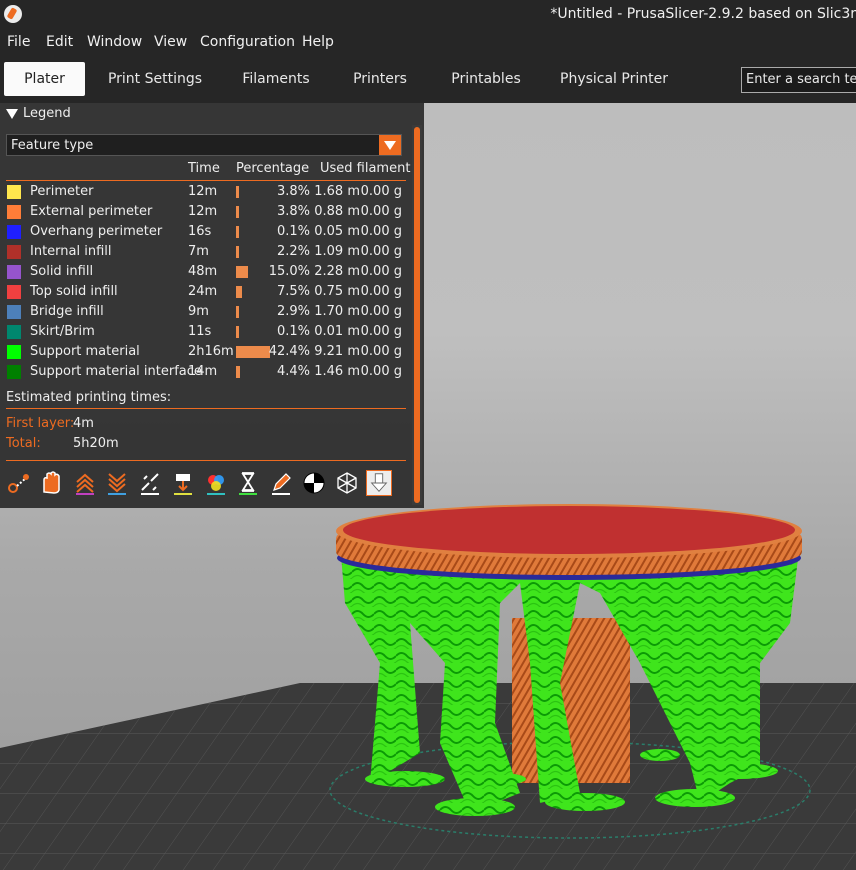 This screenshot has width=856, height=870. What do you see at coordinates (89, 397) in the screenshot?
I see `estimated-times-label: Estimated printing times:` at bounding box center [89, 397].